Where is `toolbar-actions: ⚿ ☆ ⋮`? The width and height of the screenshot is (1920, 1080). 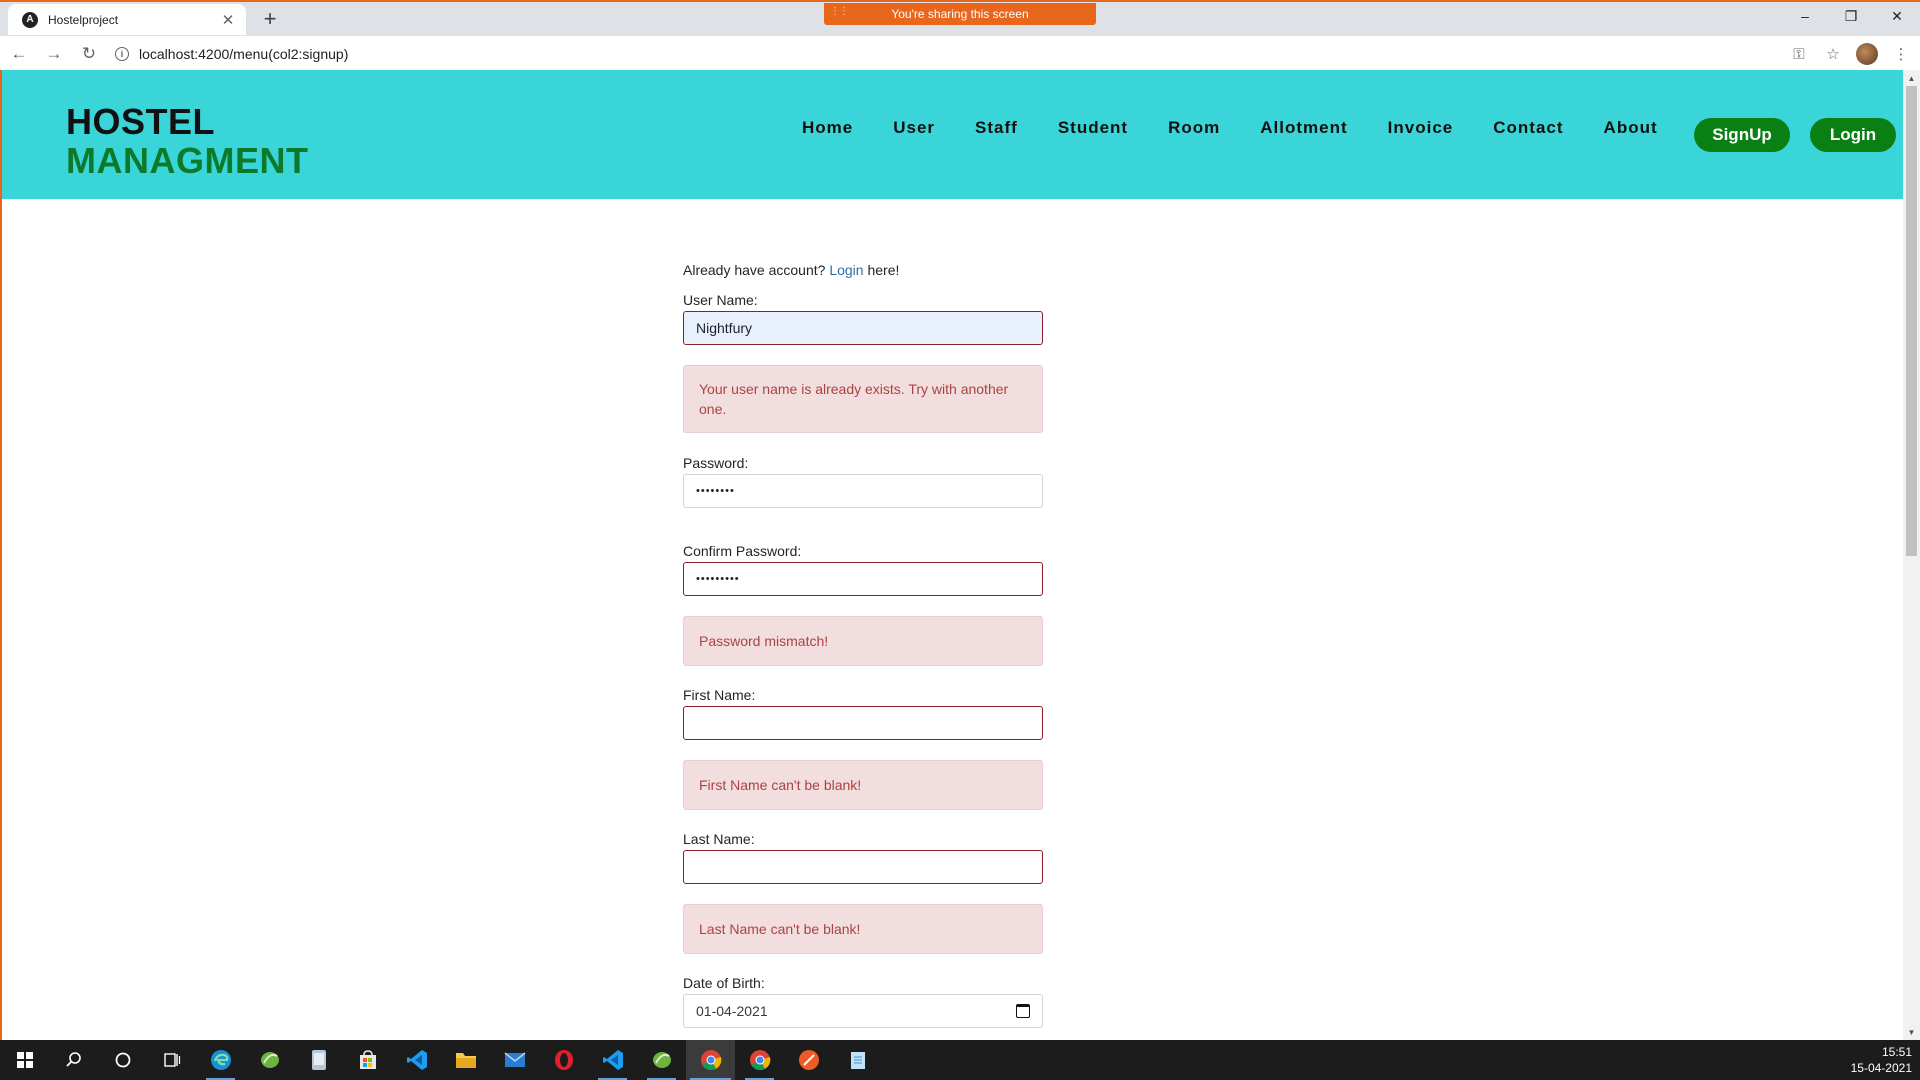
toolbar-actions: ⚿ ☆ ⋮ is located at coordinates (1850, 54).